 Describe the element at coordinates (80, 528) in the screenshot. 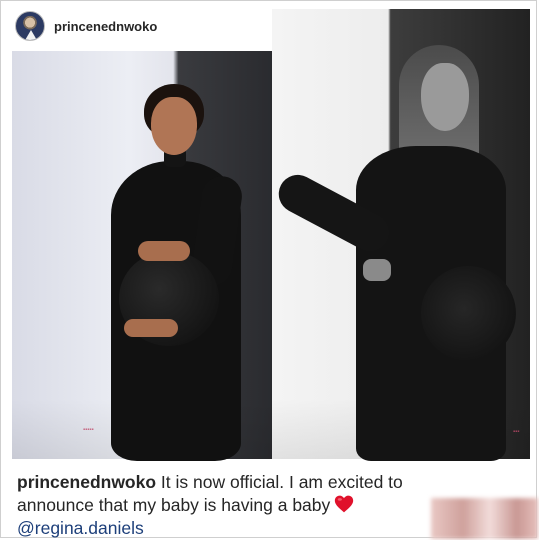

I see `mention-link: @regina.daniels` at that location.